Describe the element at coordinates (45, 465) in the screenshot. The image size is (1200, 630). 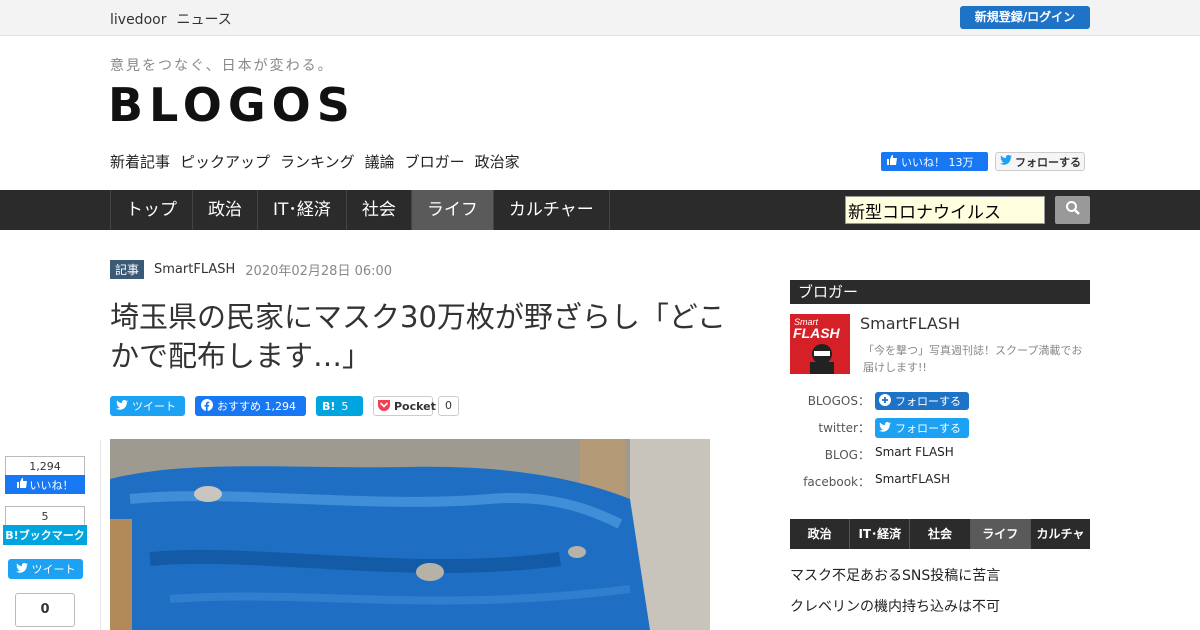
I see `left-facebook-count: 1,294` at that location.